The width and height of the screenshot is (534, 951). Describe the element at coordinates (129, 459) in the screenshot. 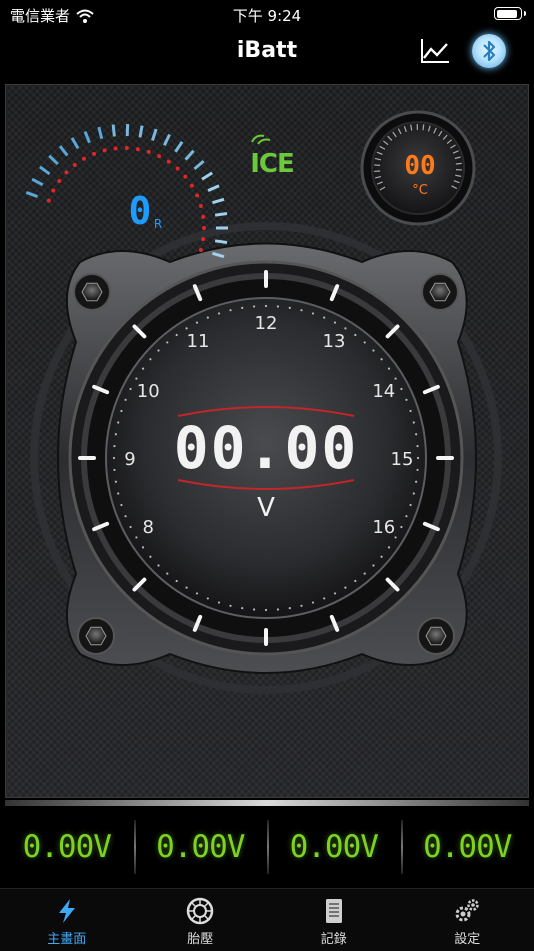

I see `dial-label: 9` at that location.